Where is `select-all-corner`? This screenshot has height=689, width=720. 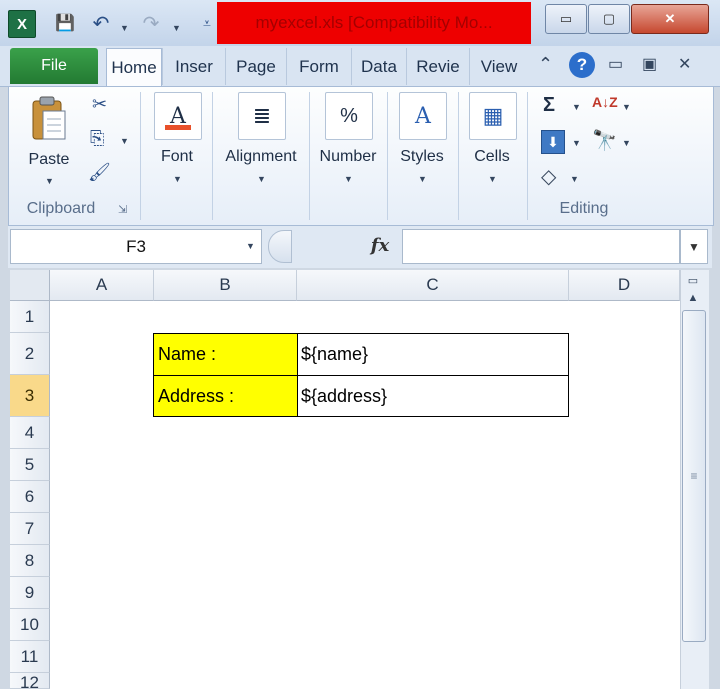
select-all-corner is located at coordinates (30, 285).